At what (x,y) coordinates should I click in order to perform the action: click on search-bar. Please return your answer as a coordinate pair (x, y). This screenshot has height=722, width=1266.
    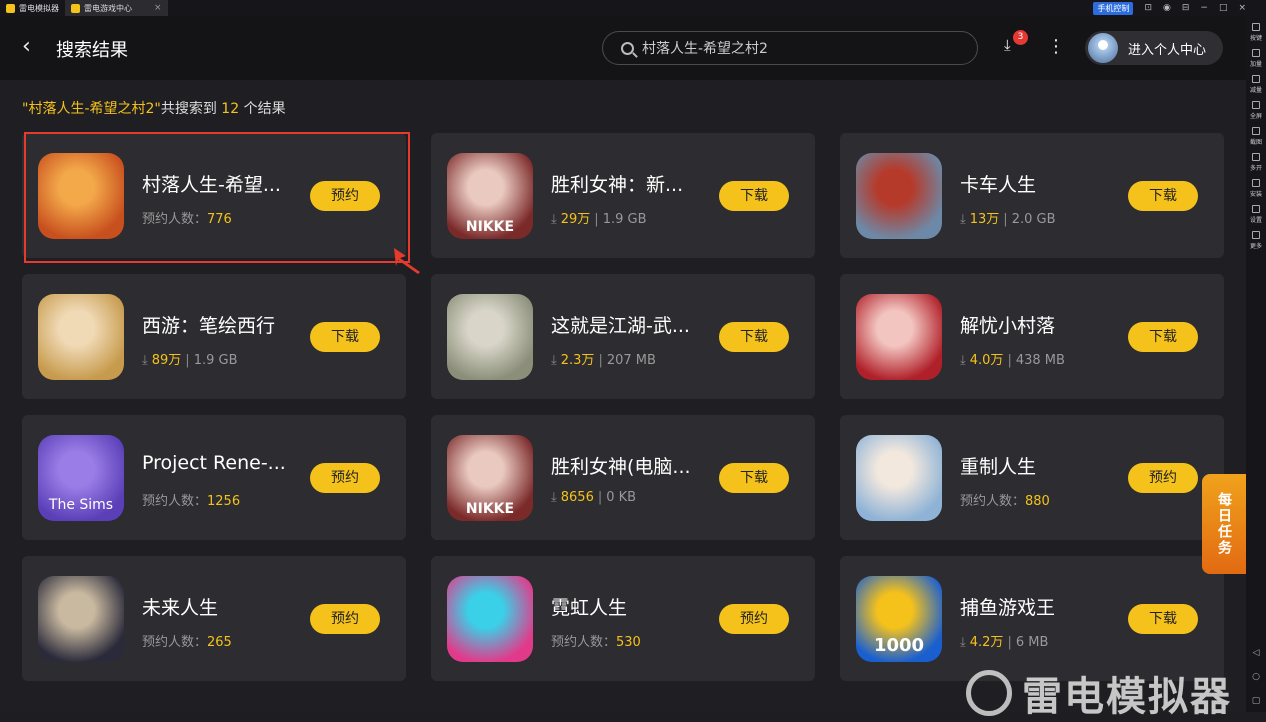
    Looking at the image, I should click on (790, 48).